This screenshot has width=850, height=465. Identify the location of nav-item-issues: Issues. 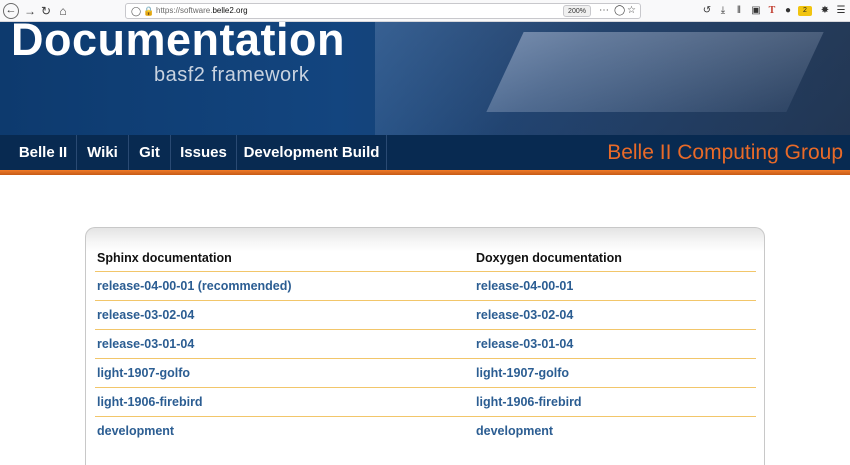
(204, 152).